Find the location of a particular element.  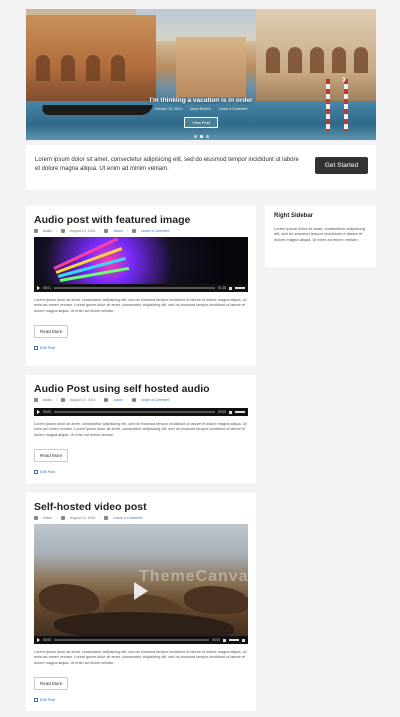

slider-comments: Leave a Comment is located at coordinates (233, 109).